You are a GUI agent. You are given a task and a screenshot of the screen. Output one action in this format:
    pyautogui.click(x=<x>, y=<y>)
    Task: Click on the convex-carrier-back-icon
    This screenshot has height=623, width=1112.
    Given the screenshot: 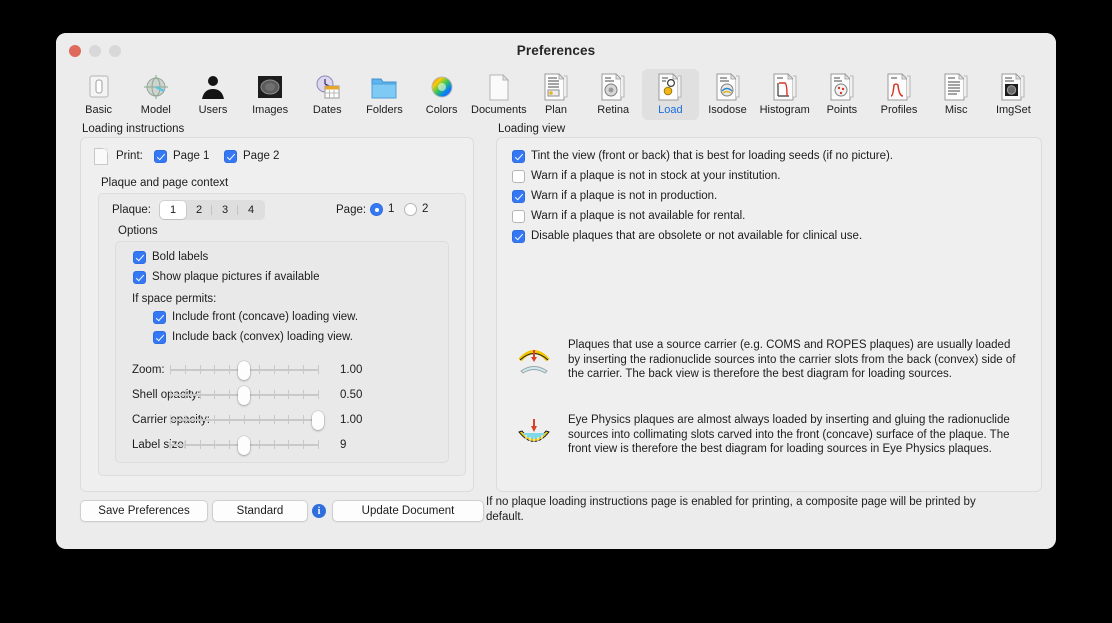 What is the action you would take?
    pyautogui.click(x=534, y=360)
    